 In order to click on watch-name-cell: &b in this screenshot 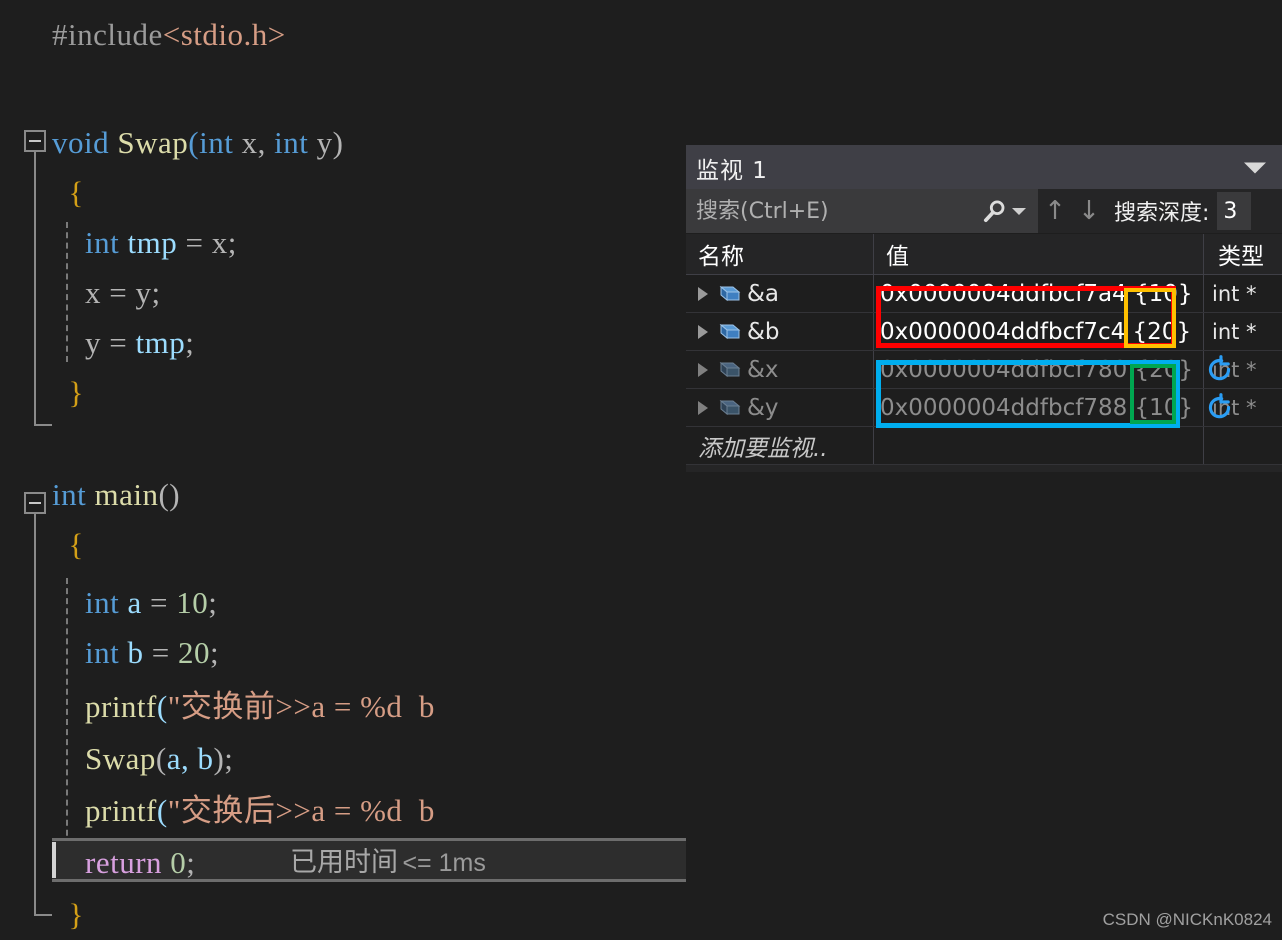, I will do `click(780, 331)`.